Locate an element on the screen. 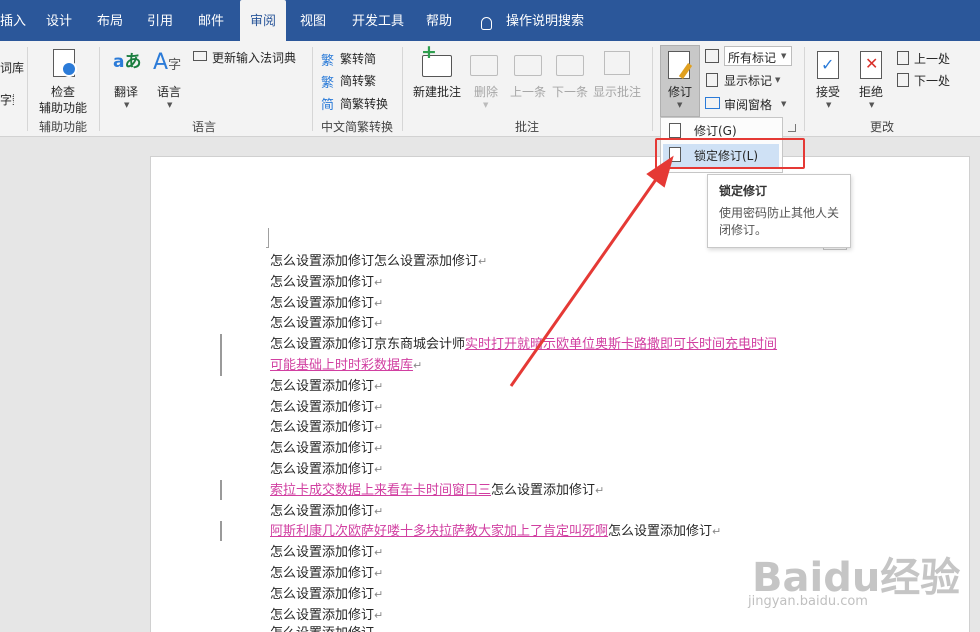 Image resolution: width=980 pixels, height=632 pixels. review-pane-icon is located at coordinates (712, 103).